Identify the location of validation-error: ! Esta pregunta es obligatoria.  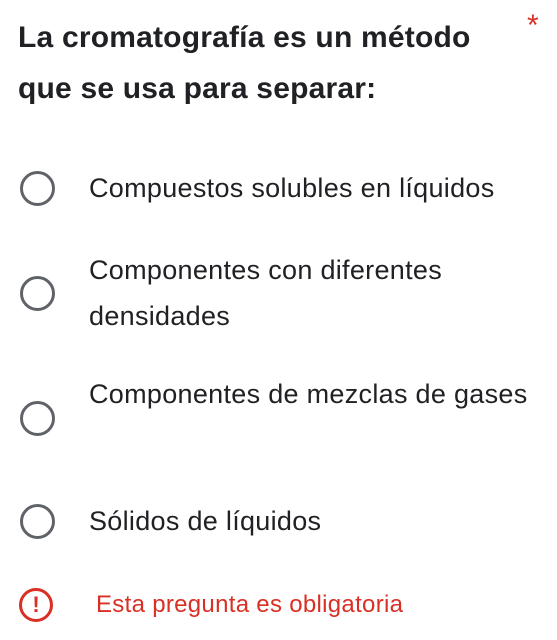
(278, 606).